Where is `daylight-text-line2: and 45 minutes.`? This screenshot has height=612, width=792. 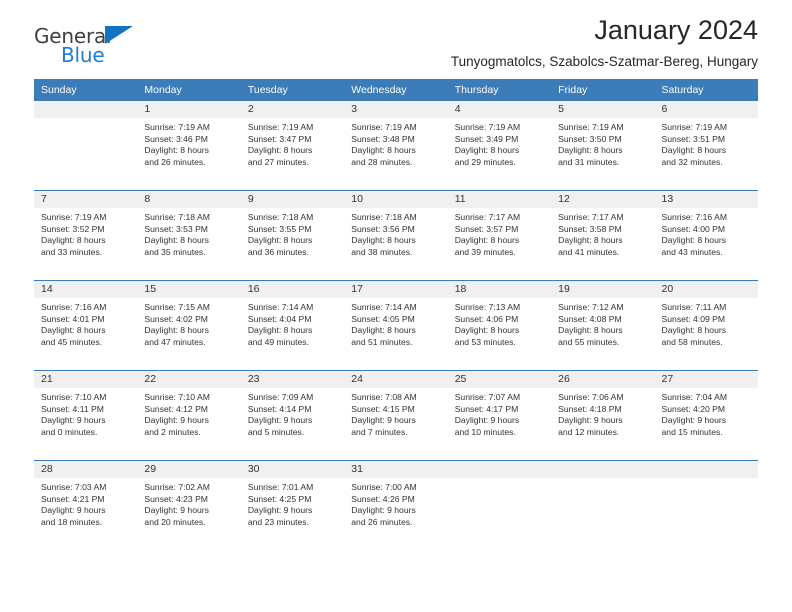 daylight-text-line2: and 45 minutes. is located at coordinates (72, 341).